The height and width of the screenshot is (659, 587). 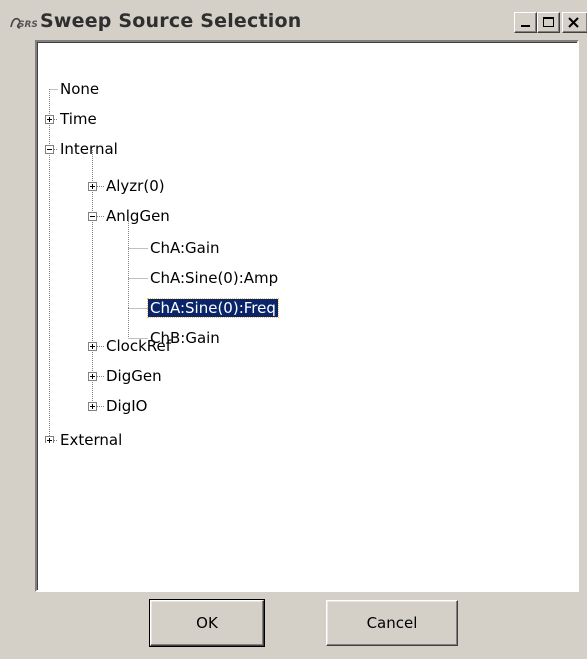 What do you see at coordinates (79, 89) in the screenshot?
I see `tree-node-none: None` at bounding box center [79, 89].